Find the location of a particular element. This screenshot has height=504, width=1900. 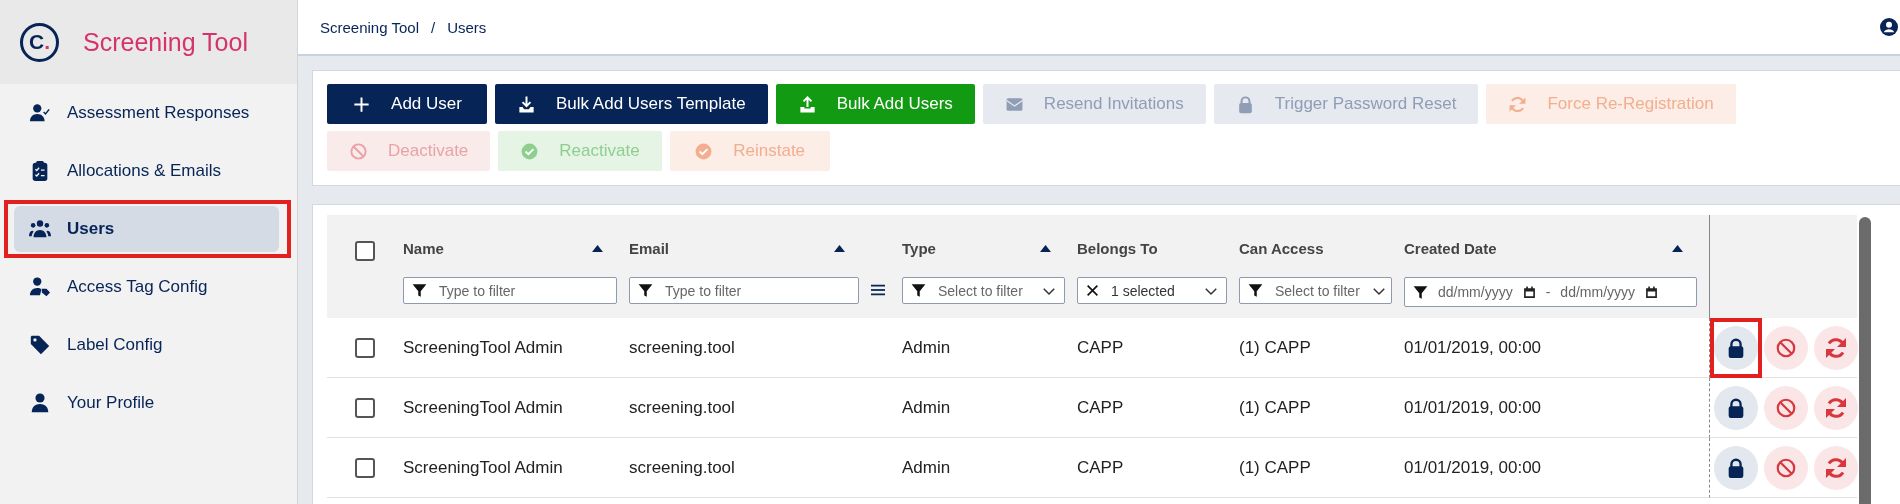

filter-dropdown: 1 selected is located at coordinates (1152, 290).